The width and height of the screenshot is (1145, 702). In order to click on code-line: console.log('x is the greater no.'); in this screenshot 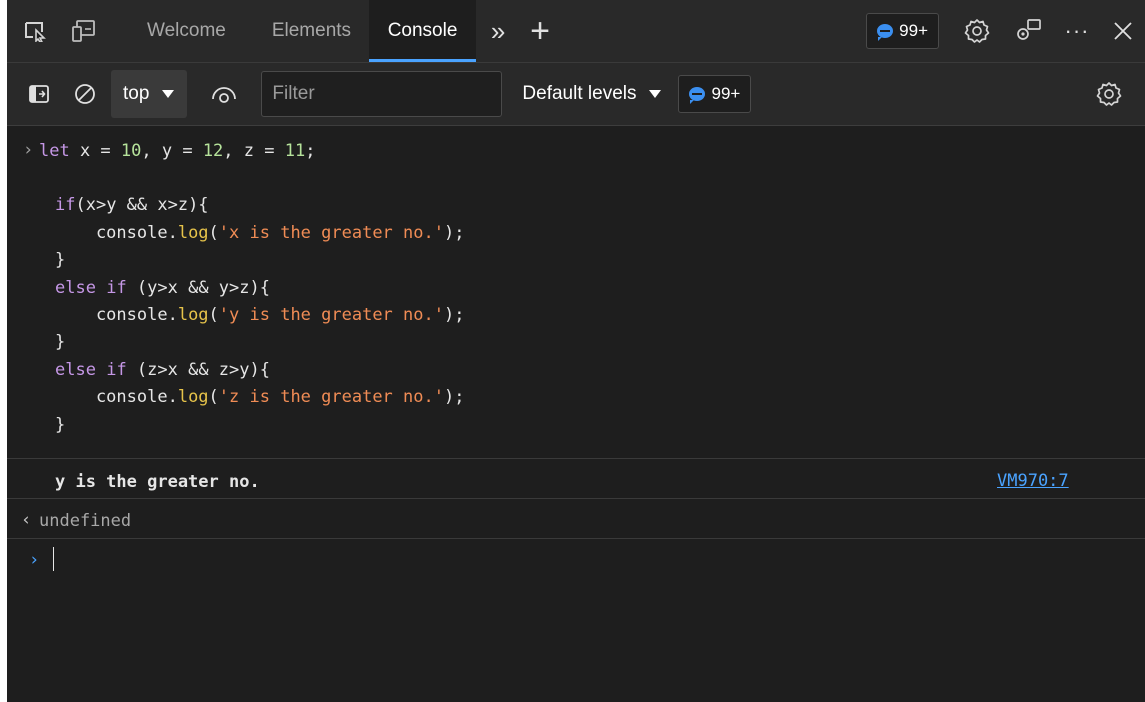, I will do `click(260, 232)`.